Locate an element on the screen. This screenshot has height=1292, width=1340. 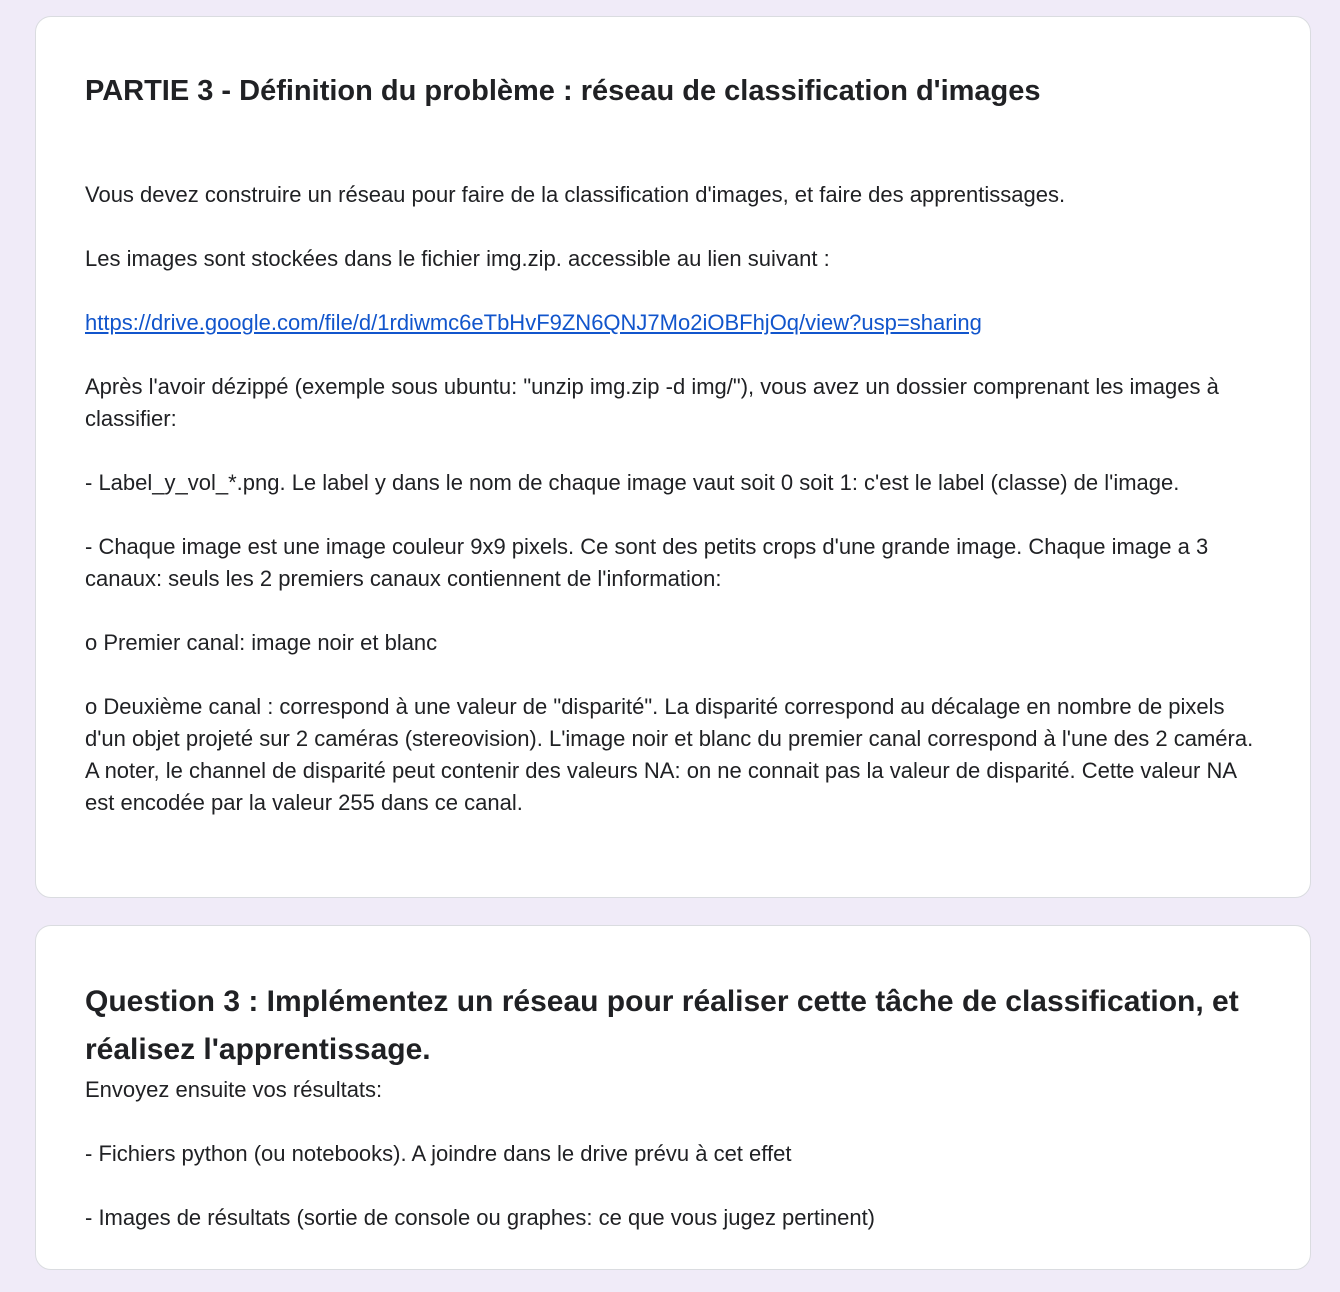
question-paragraph: Envoyez ensuite vos résultats: is located at coordinates (234, 1089).